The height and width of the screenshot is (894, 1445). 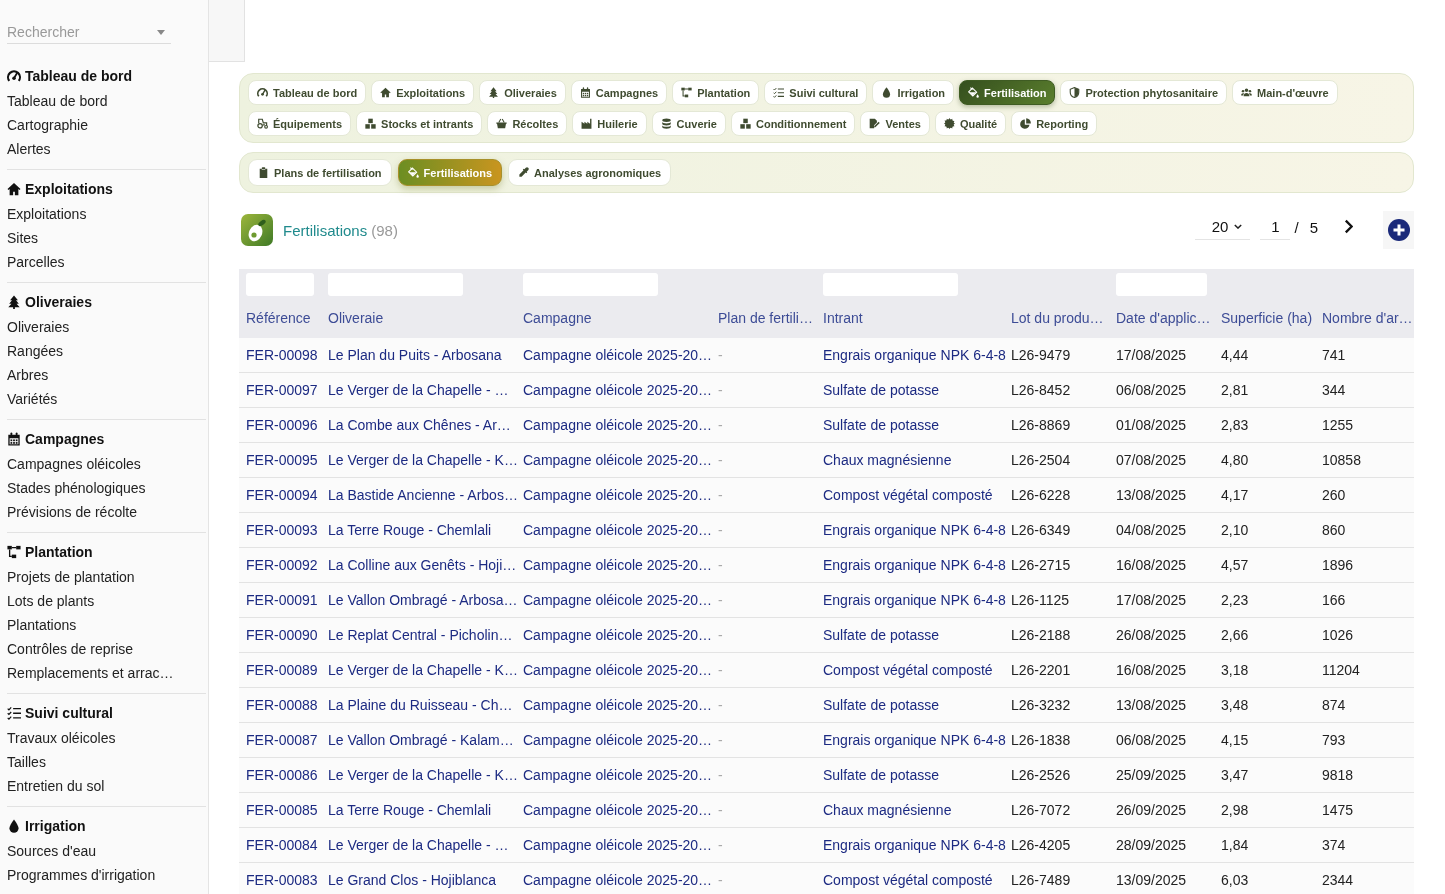 What do you see at coordinates (280, 740) in the screenshot?
I see `table-link: FER-00087` at bounding box center [280, 740].